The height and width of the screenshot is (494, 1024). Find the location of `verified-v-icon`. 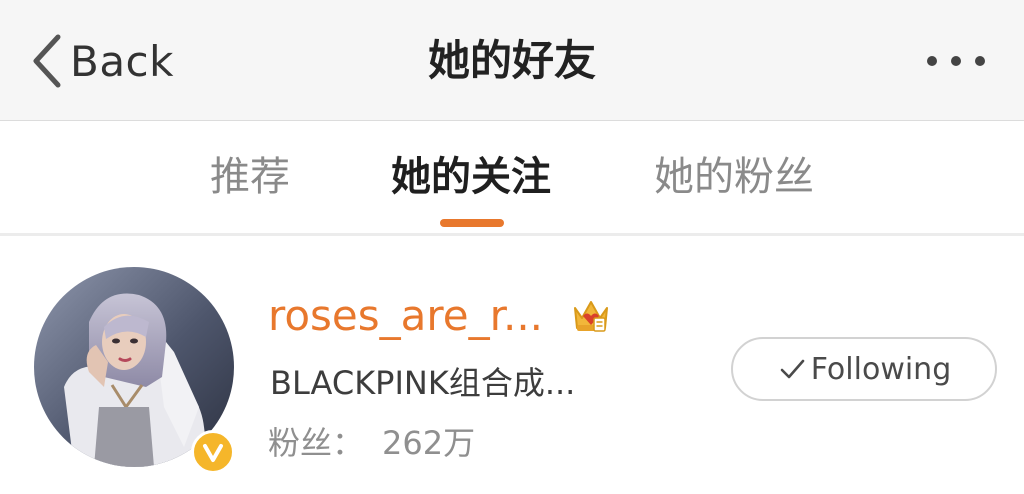

verified-v-icon is located at coordinates (213, 453).